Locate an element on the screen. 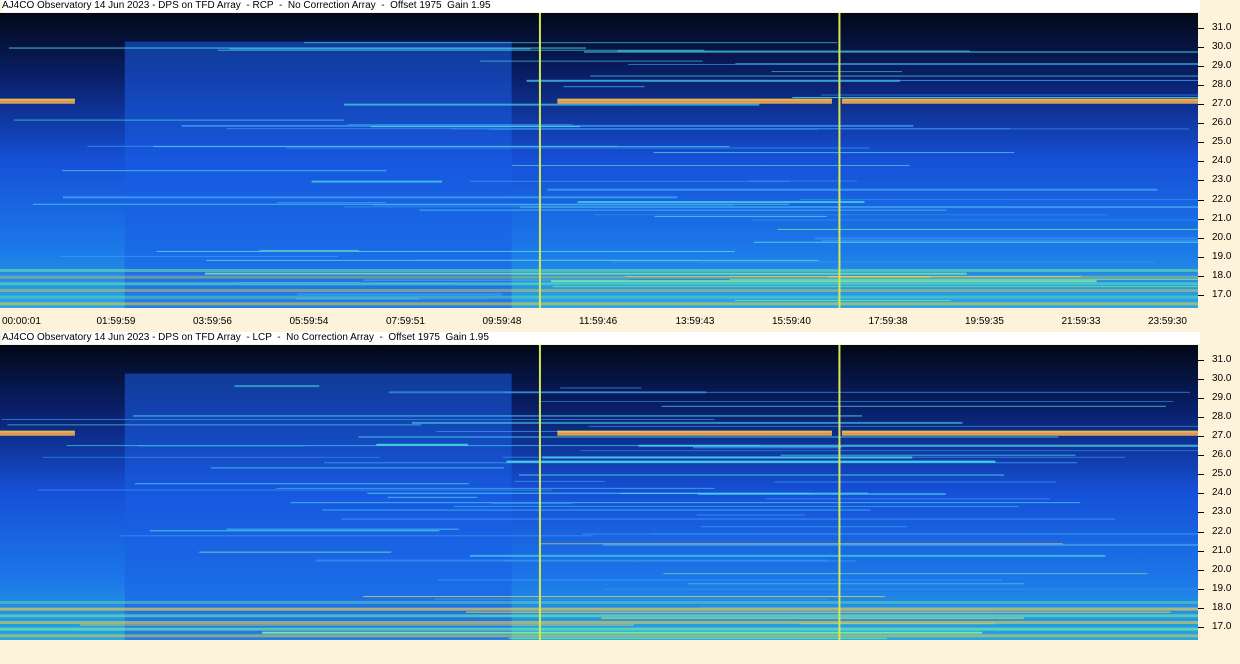 Image resolution: width=1240 pixels, height=664 pixels. status-bar is located at coordinates (620, 653).